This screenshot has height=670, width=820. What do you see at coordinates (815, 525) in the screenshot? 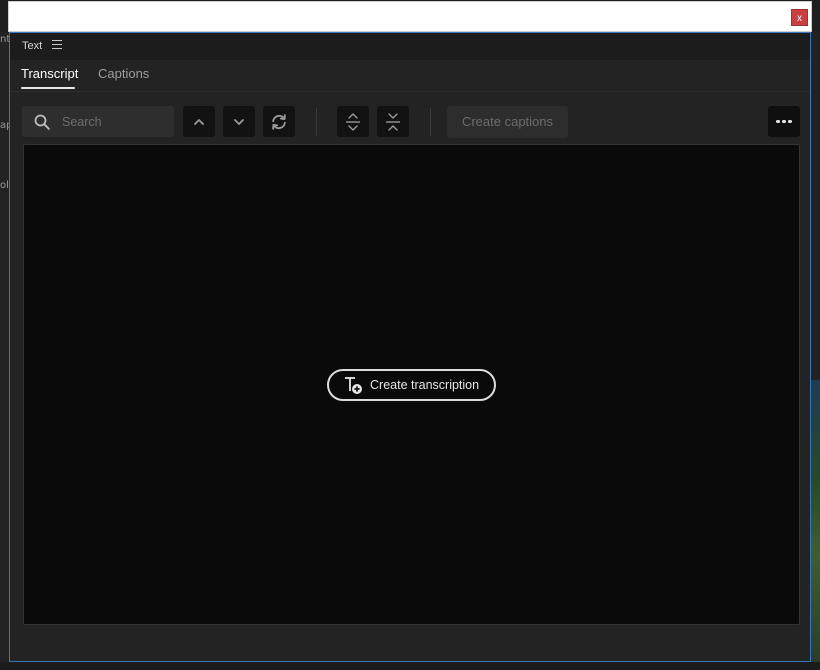
I see `background-video-preview` at bounding box center [815, 525].